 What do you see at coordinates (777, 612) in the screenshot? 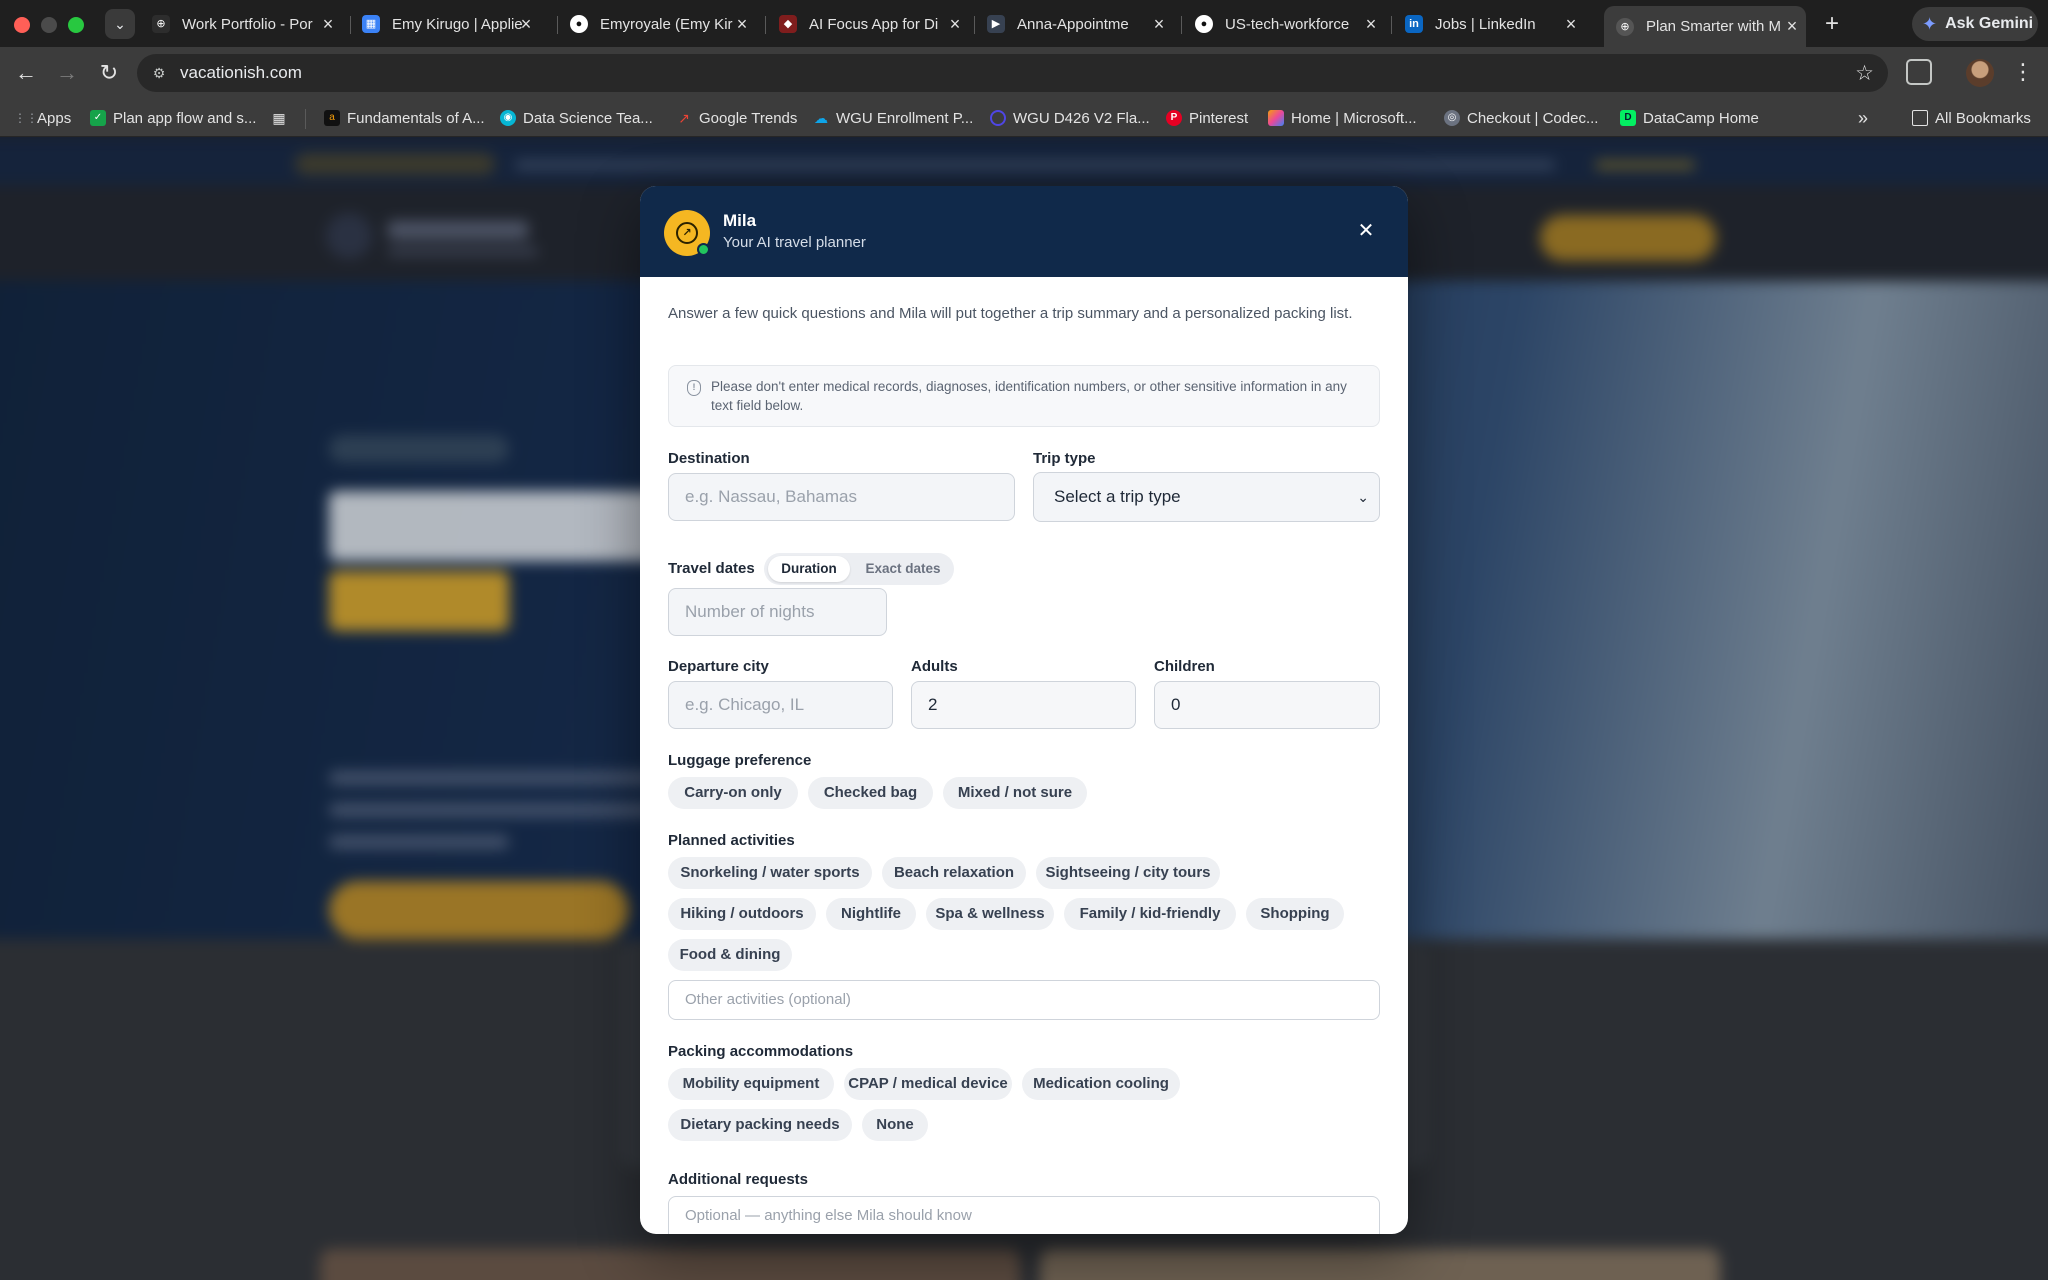
I see `number-of-nights-input: Number of nights` at bounding box center [777, 612].